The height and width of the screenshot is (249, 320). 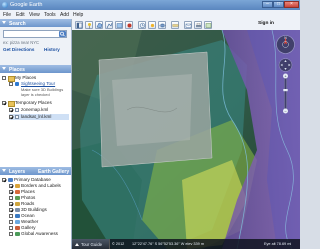 I want to click on image-overlay-icon, so click(x=119, y=25).